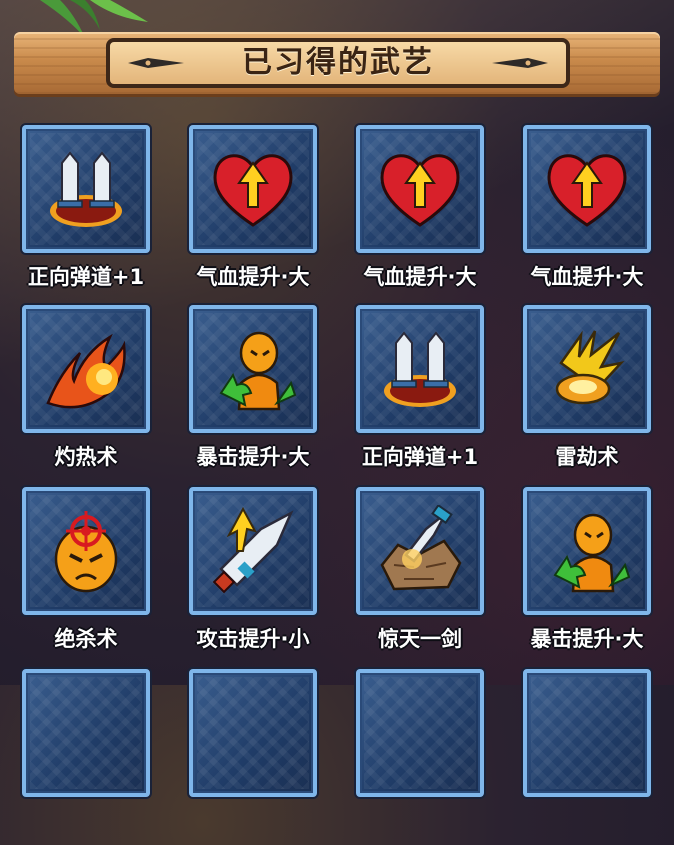 The image size is (674, 845). I want to click on skill-card: 惊天一剑, so click(424, 575).